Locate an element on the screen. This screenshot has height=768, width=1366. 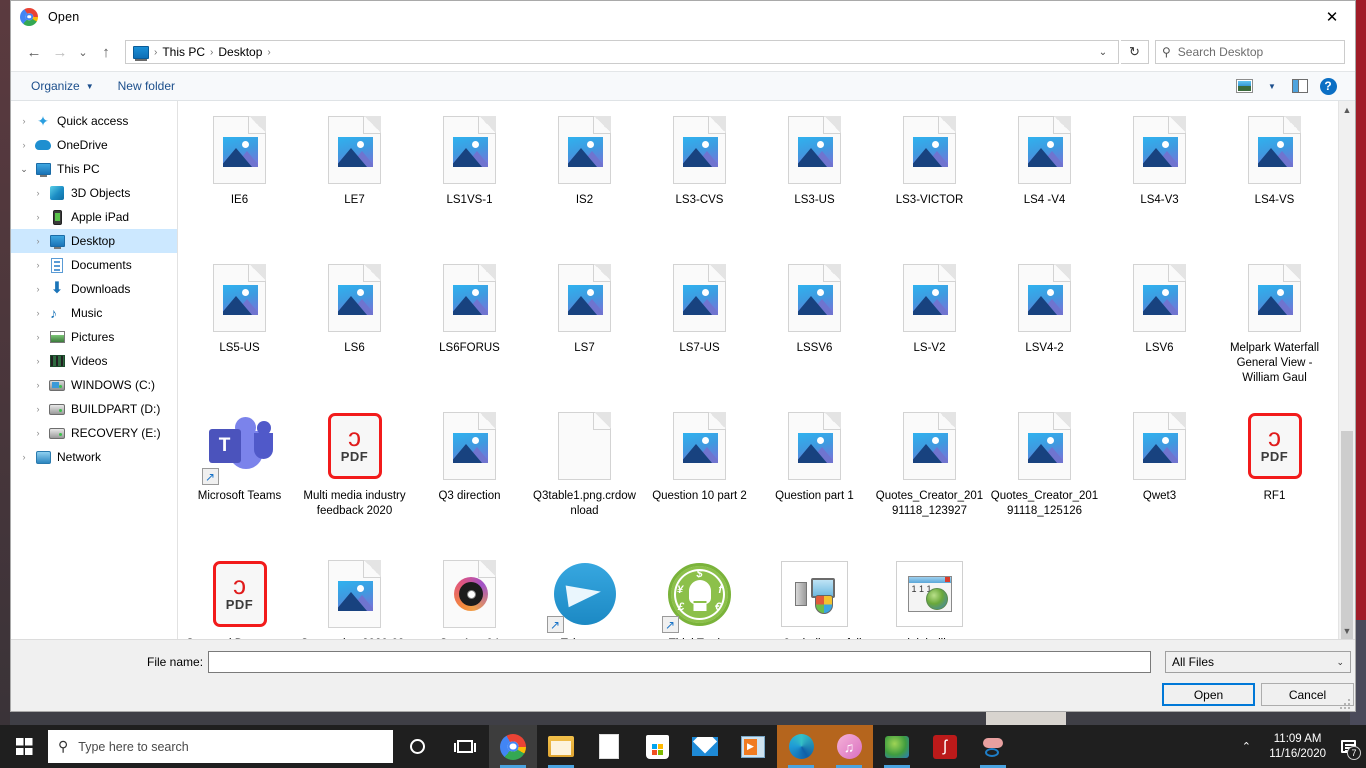
file-item: ↗Telegram is located at coordinates (584, 595).